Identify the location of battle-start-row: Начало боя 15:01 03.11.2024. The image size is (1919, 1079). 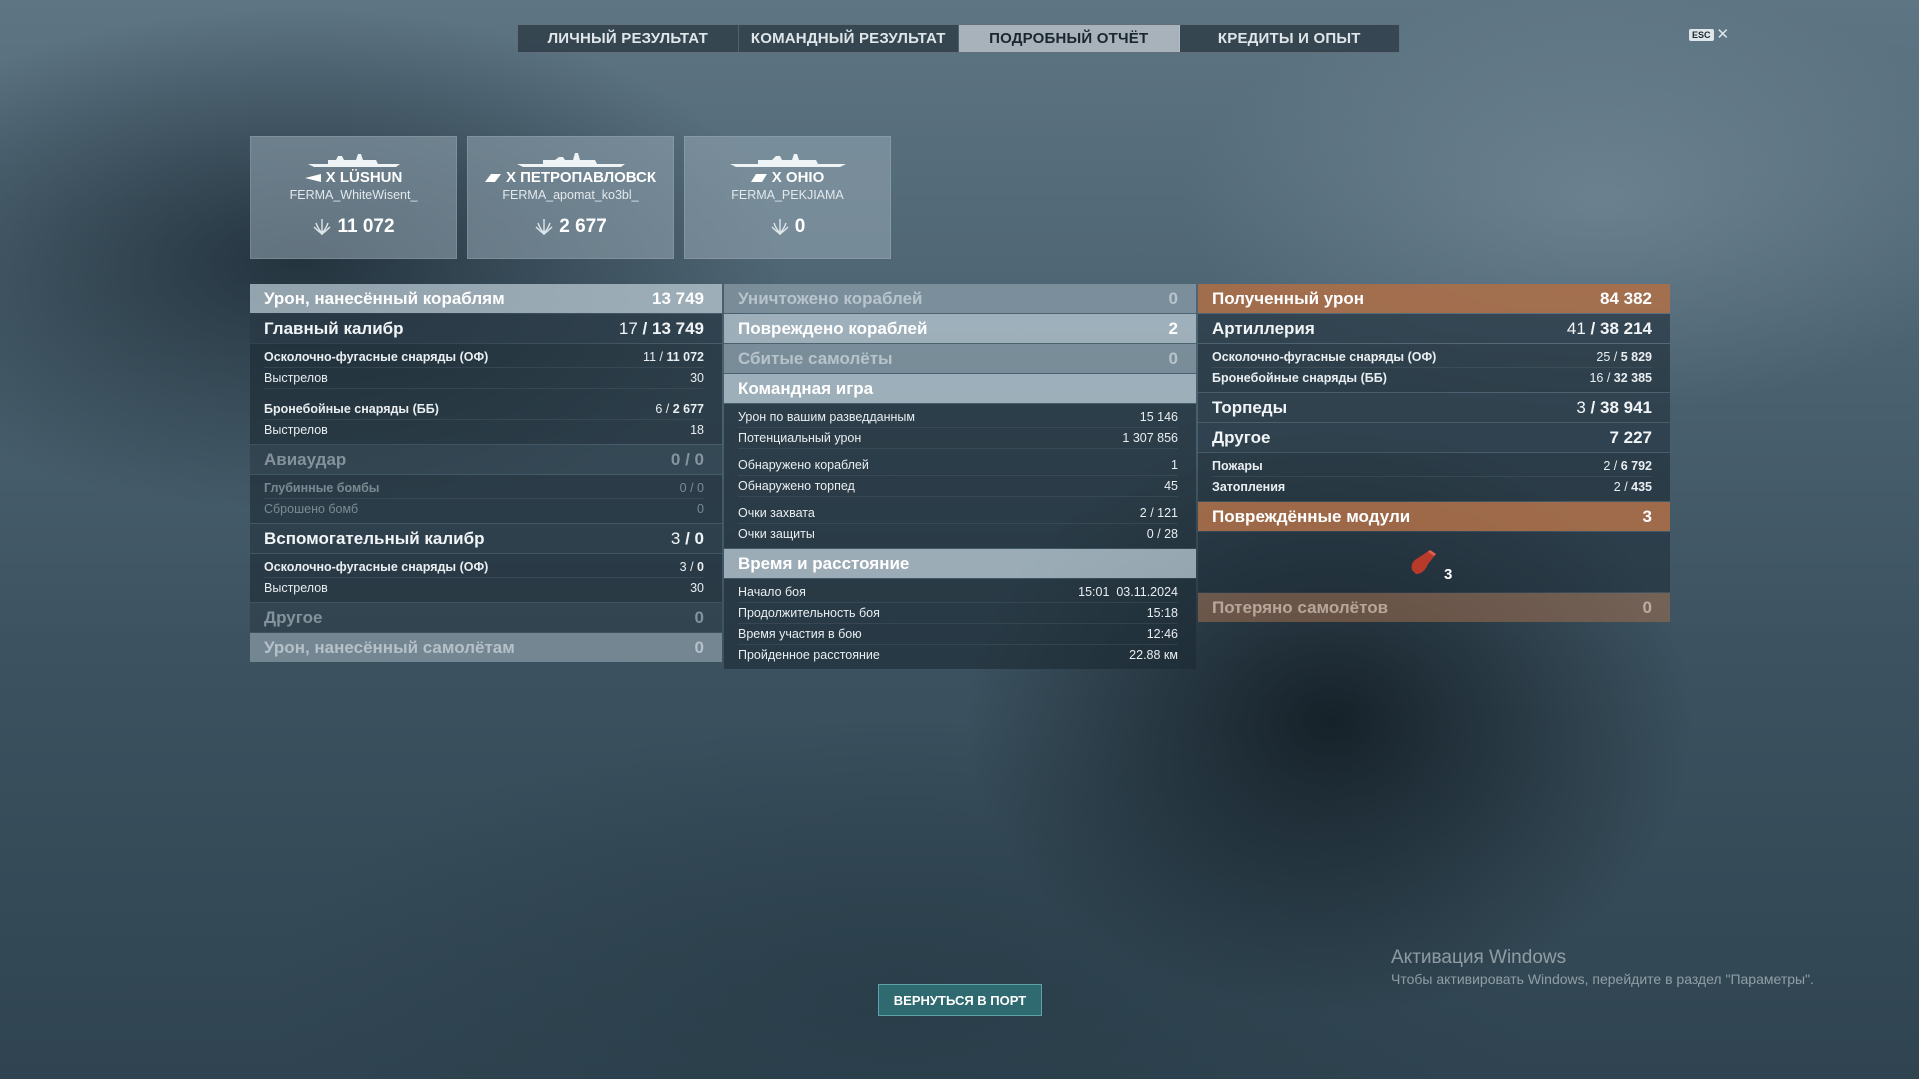
(958, 592).